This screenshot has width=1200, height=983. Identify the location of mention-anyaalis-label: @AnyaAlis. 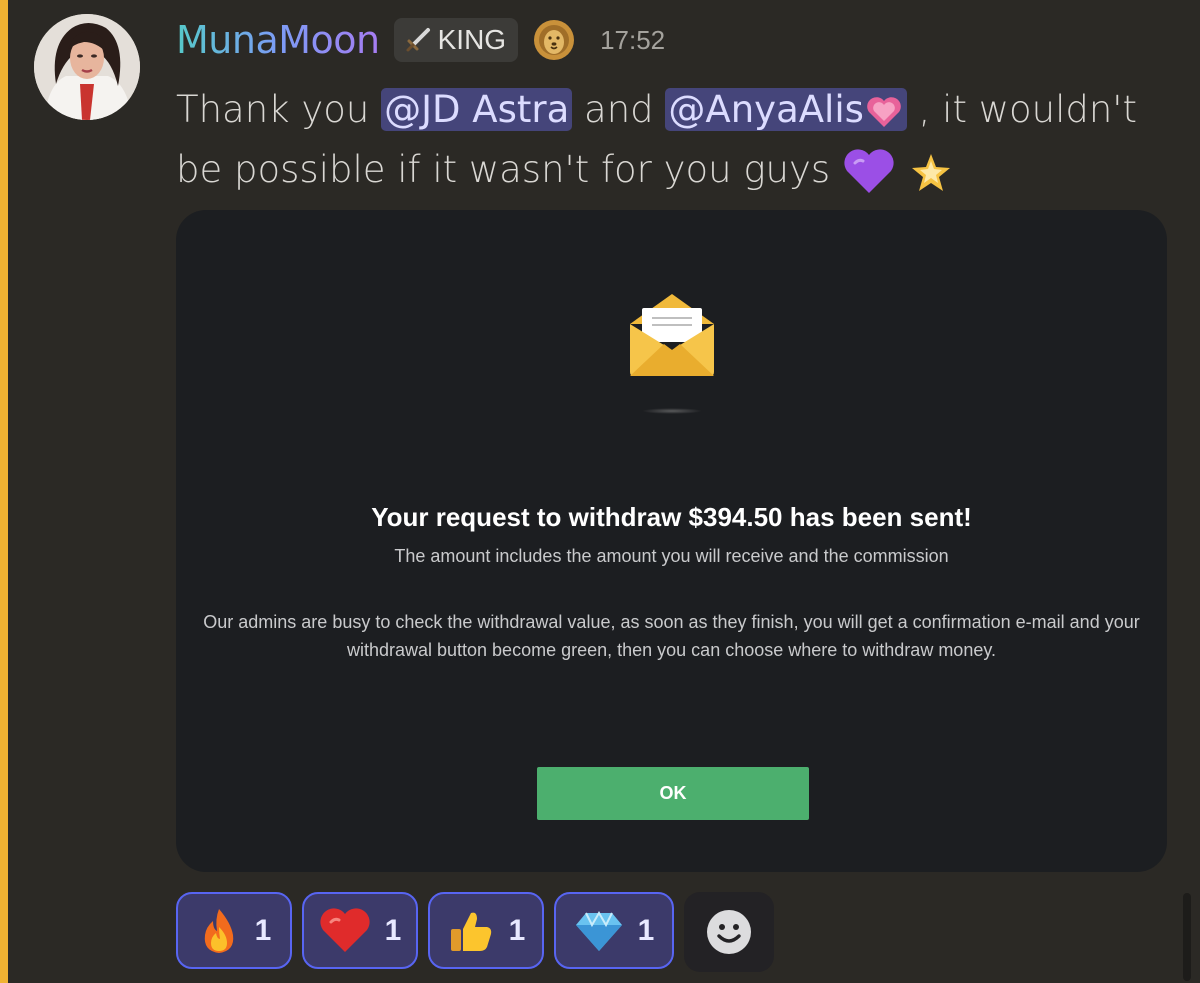
(766, 109).